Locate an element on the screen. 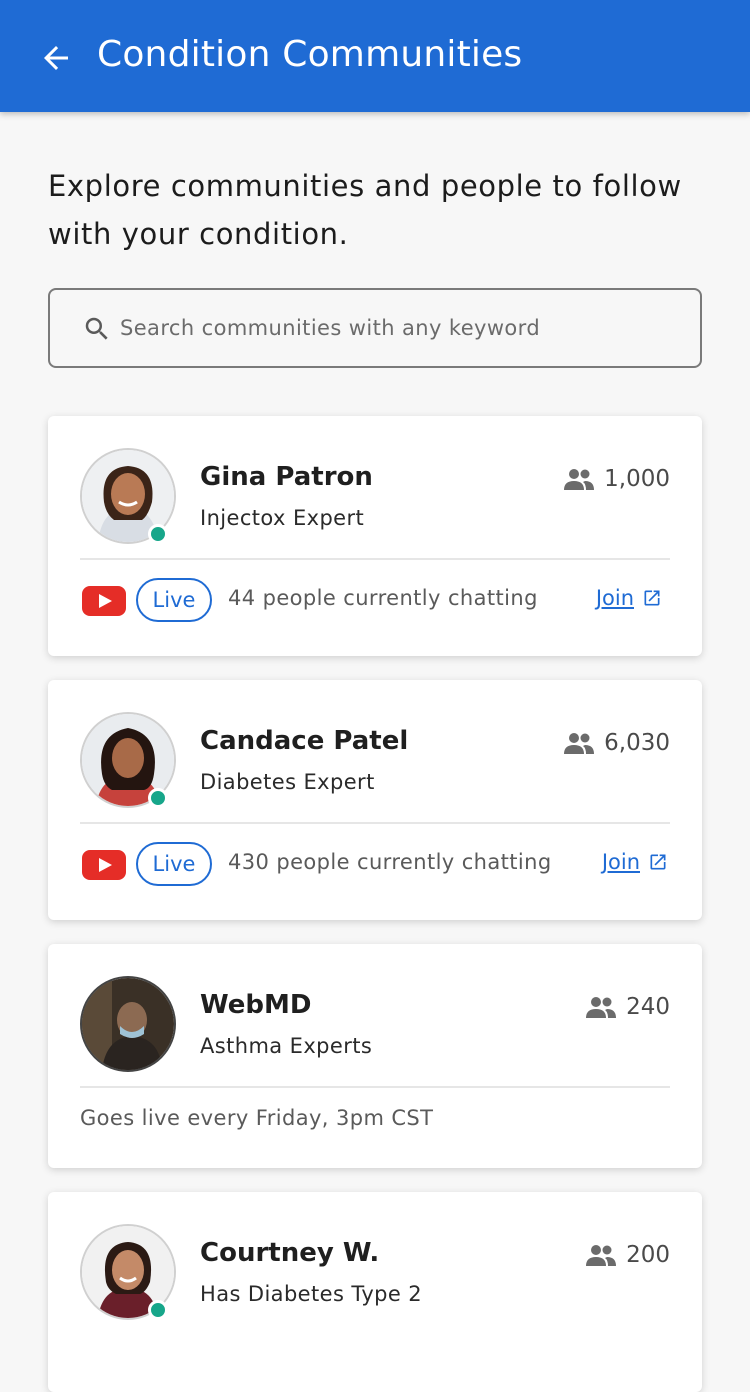 This screenshot has width=750, height=1392. search-box is located at coordinates (375, 328).